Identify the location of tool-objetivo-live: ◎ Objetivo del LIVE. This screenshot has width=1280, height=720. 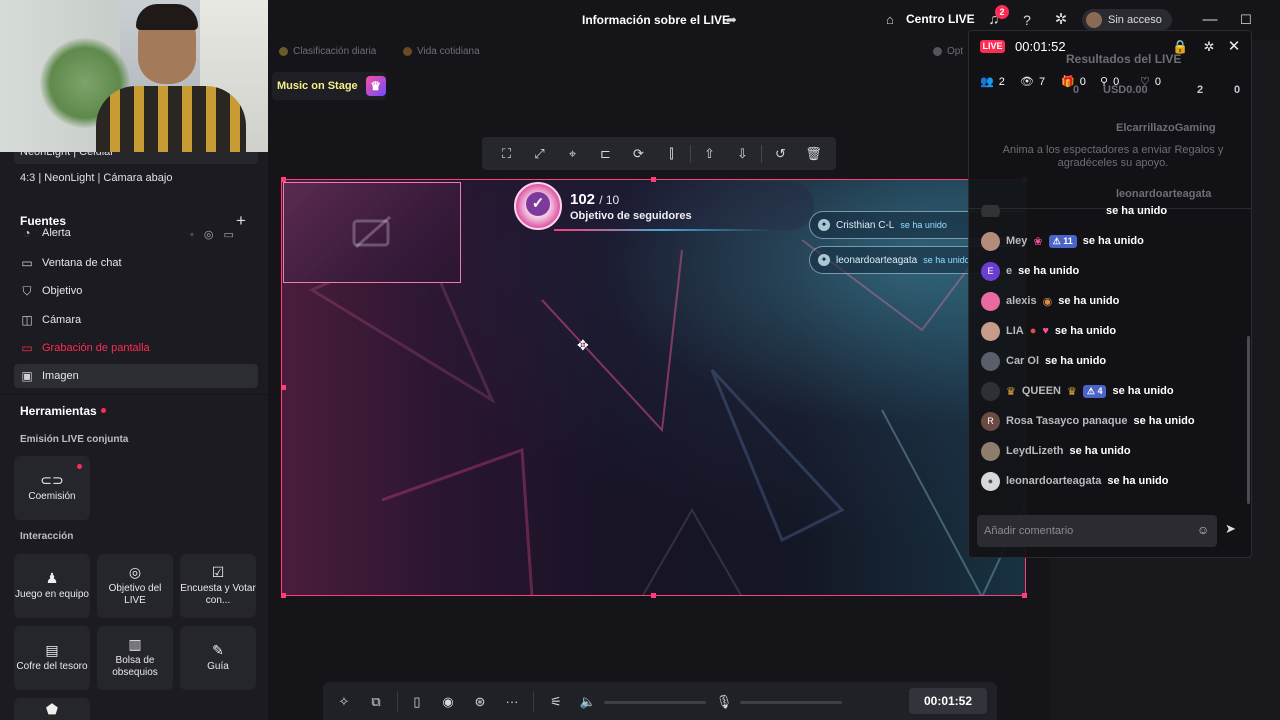
(135, 586).